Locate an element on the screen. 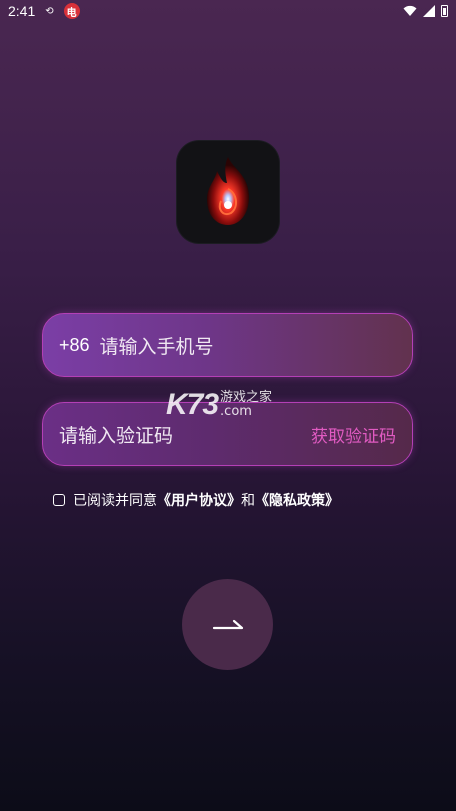 Image resolution: width=456 pixels, height=811 pixels. next-button is located at coordinates (227, 624).